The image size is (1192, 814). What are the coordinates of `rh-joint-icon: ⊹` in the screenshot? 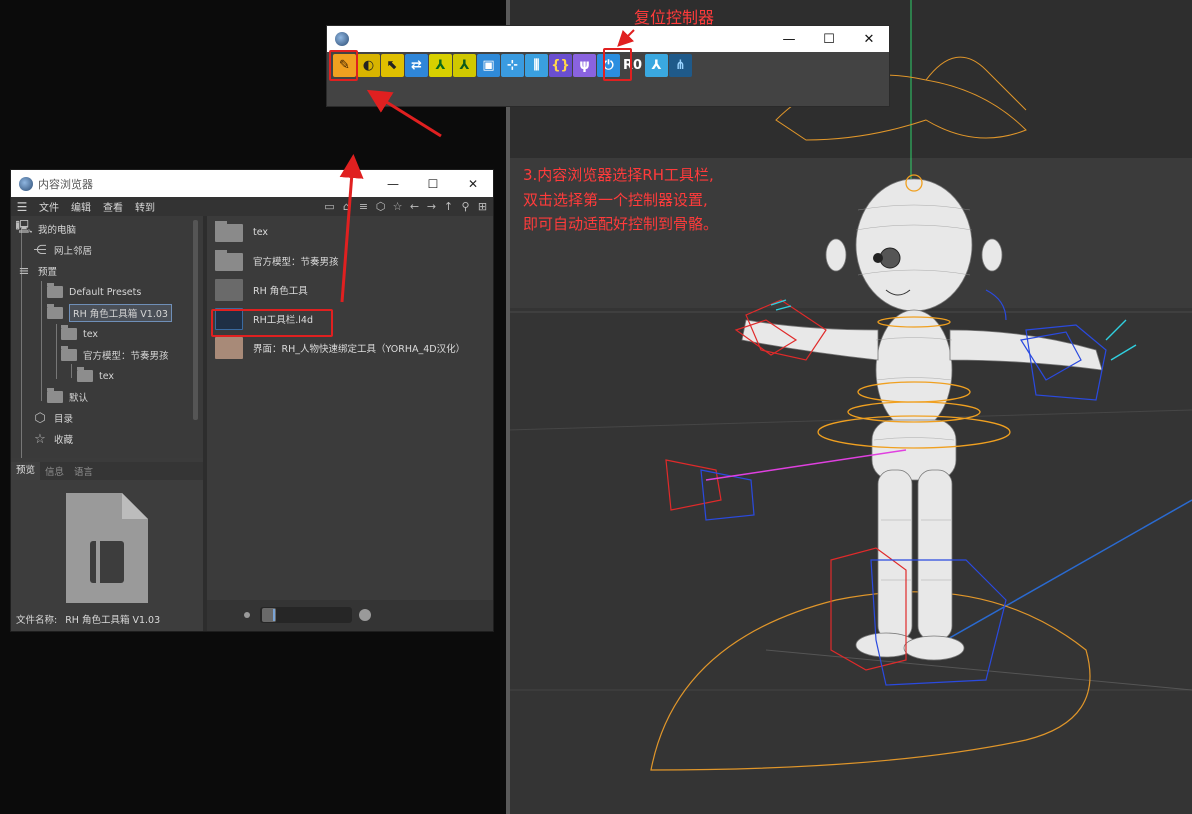 It's located at (512, 65).